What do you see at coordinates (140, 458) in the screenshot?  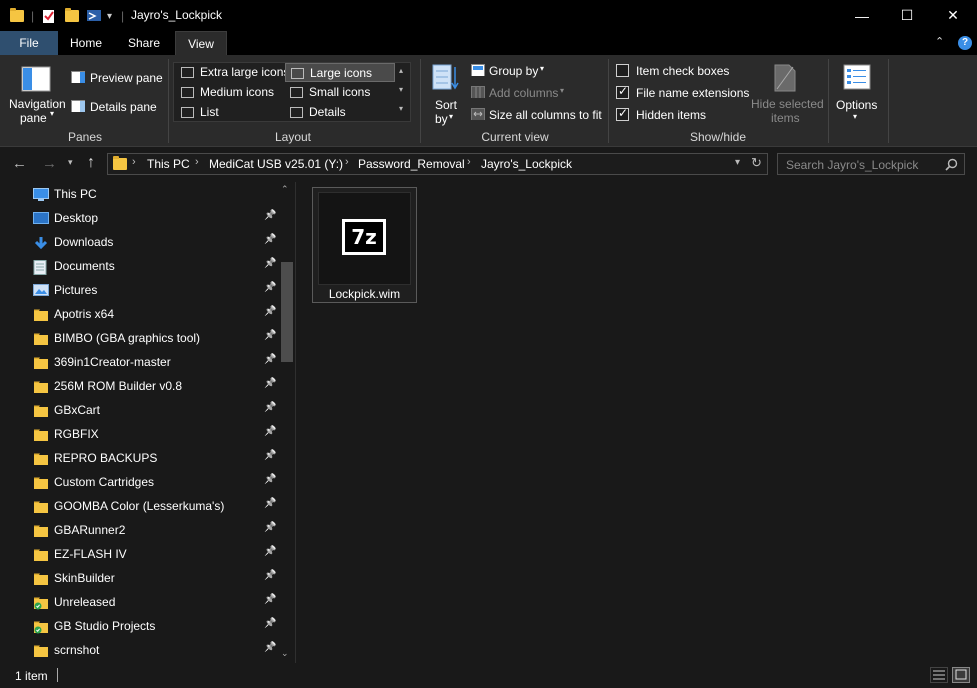 I see `sidebar-item-repro-backups: REPRO BACKUPS 📌` at bounding box center [140, 458].